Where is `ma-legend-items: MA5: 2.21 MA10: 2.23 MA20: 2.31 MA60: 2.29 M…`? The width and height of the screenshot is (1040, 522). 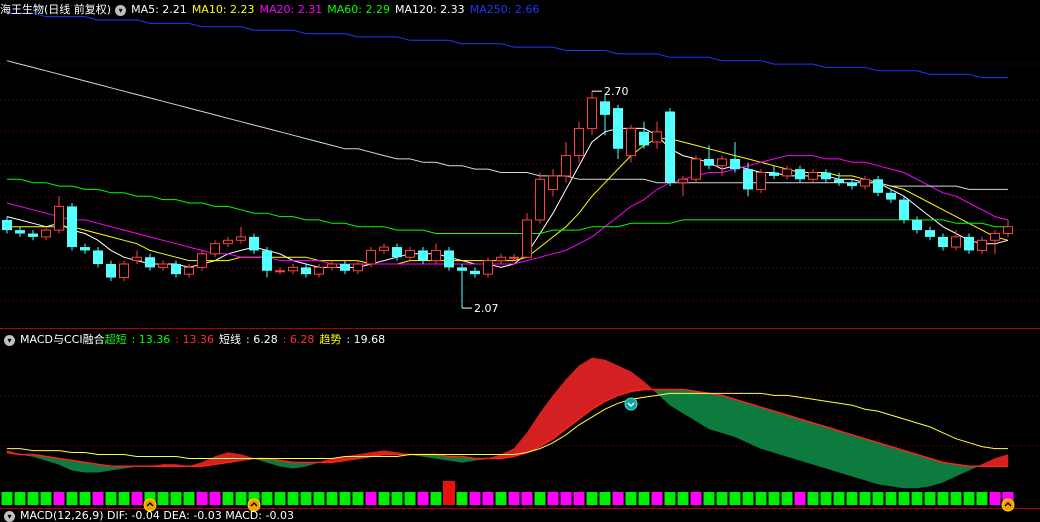 ma-legend-items: MA5: 2.21 MA10: 2.23 MA20: 2.31 MA60: 2.29 M… is located at coordinates (337, 10).